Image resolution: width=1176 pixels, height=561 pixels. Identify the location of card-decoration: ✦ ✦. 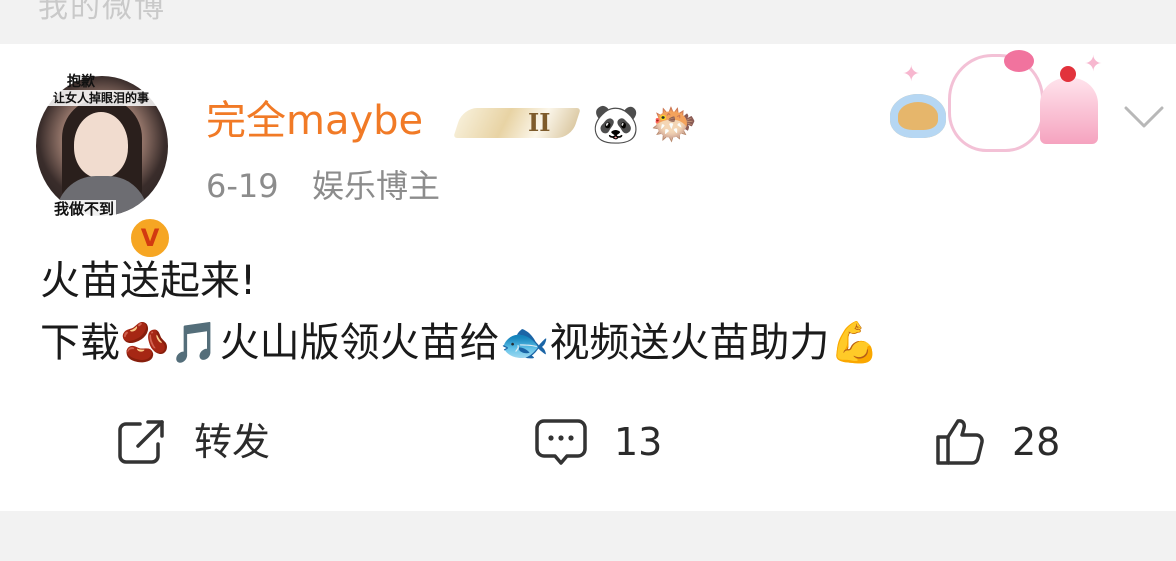
(995, 98).